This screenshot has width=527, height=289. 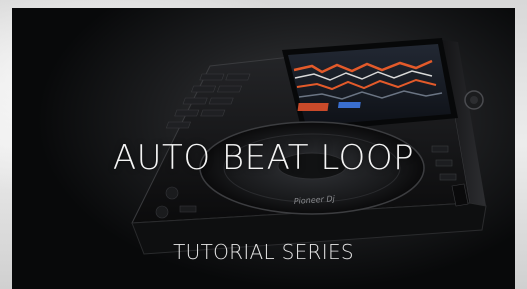 I want to click on video-subtitle: TUTORIAL SERIES, so click(x=263, y=252).